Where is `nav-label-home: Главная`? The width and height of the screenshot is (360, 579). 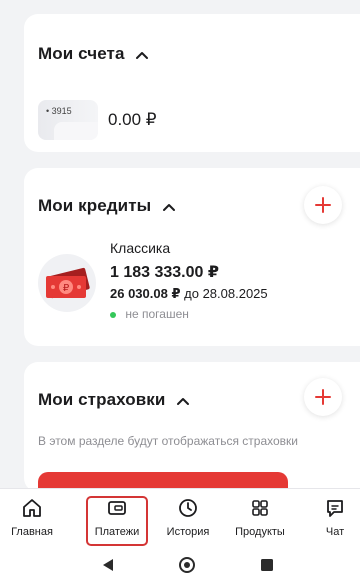
nav-label-home: Главная is located at coordinates (32, 532).